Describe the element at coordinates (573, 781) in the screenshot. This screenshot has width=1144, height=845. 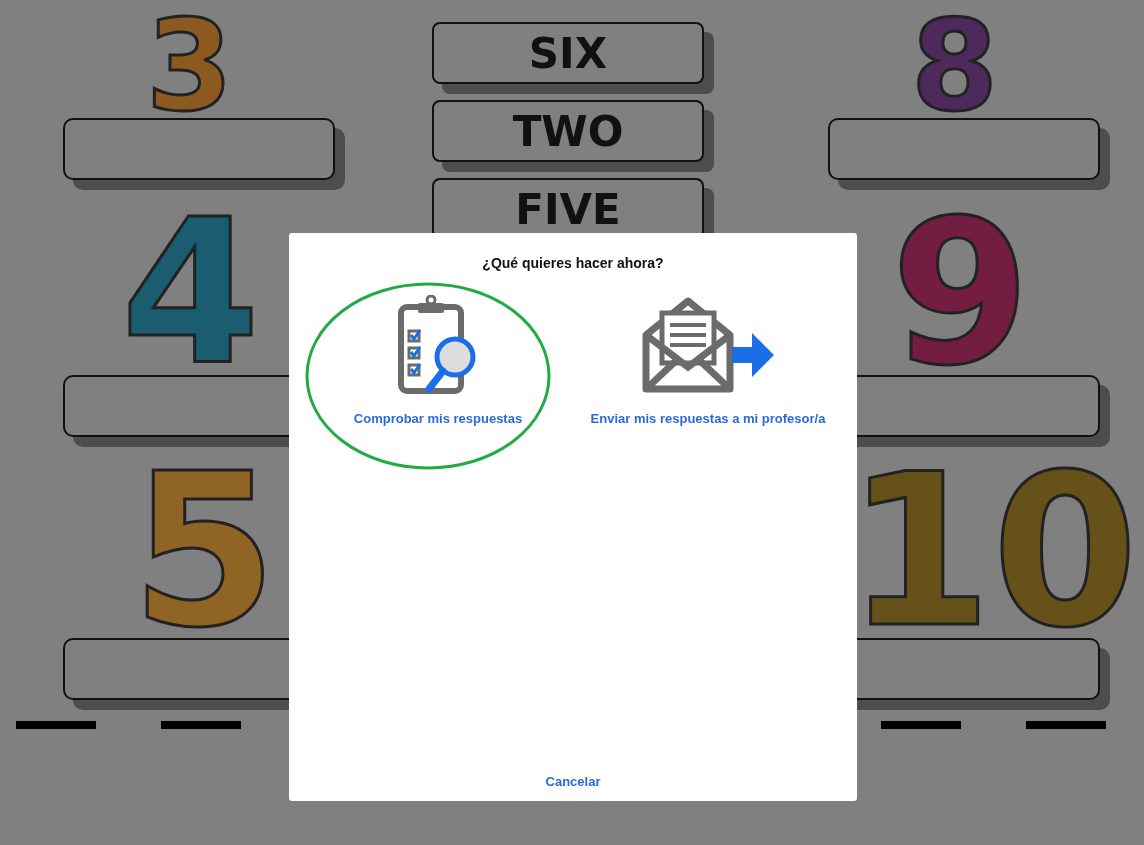
I see `cancel-link: Cancelar` at that location.